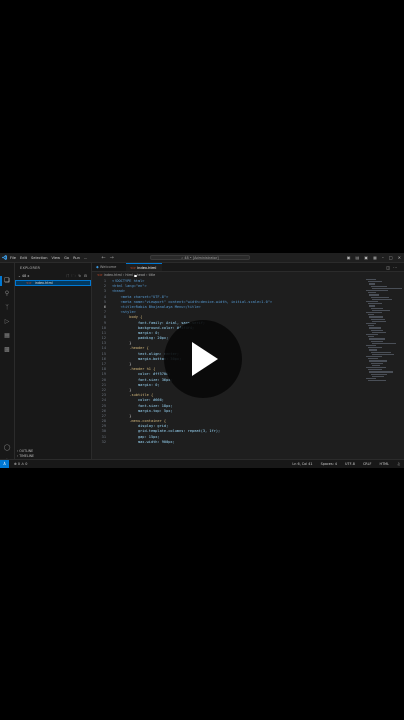  Describe the element at coordinates (389, 267) in the screenshot. I see `split-editor-icon: ◫` at that location.